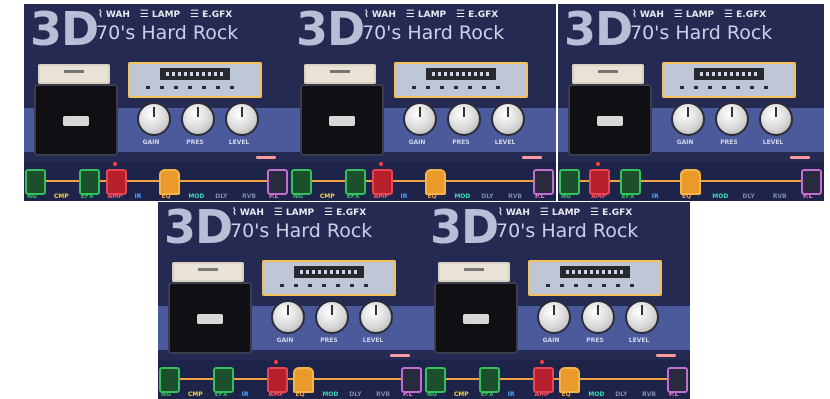  What do you see at coordinates (598, 164) in the screenshot?
I see `selection-marker` at bounding box center [598, 164].